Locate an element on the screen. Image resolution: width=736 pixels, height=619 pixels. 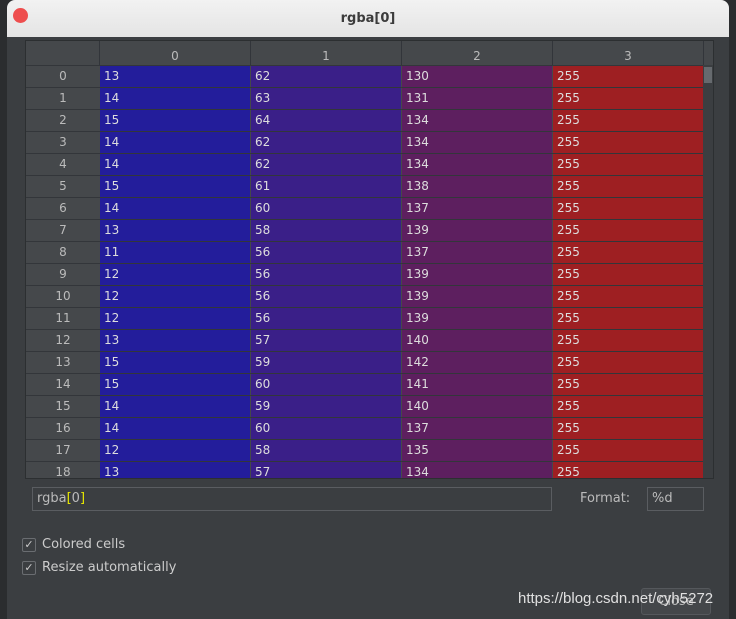
row-header: 7 is located at coordinates (63, 230).